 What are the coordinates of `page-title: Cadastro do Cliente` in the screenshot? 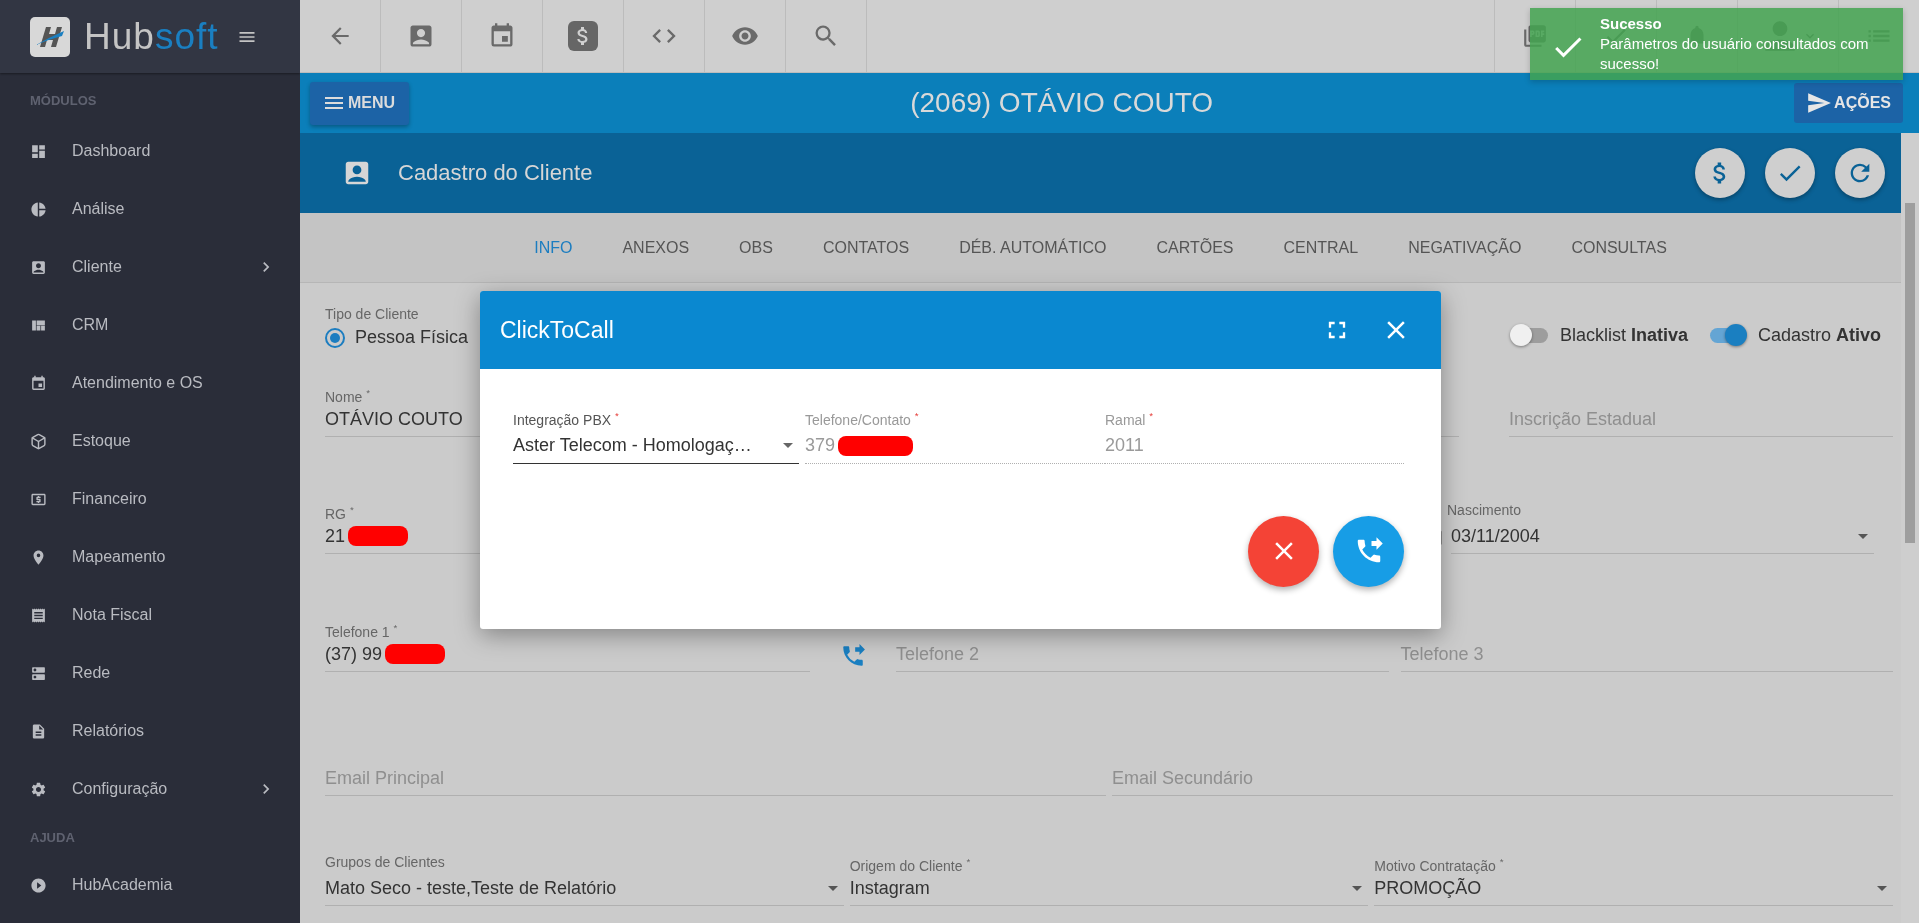 It's located at (496, 173).